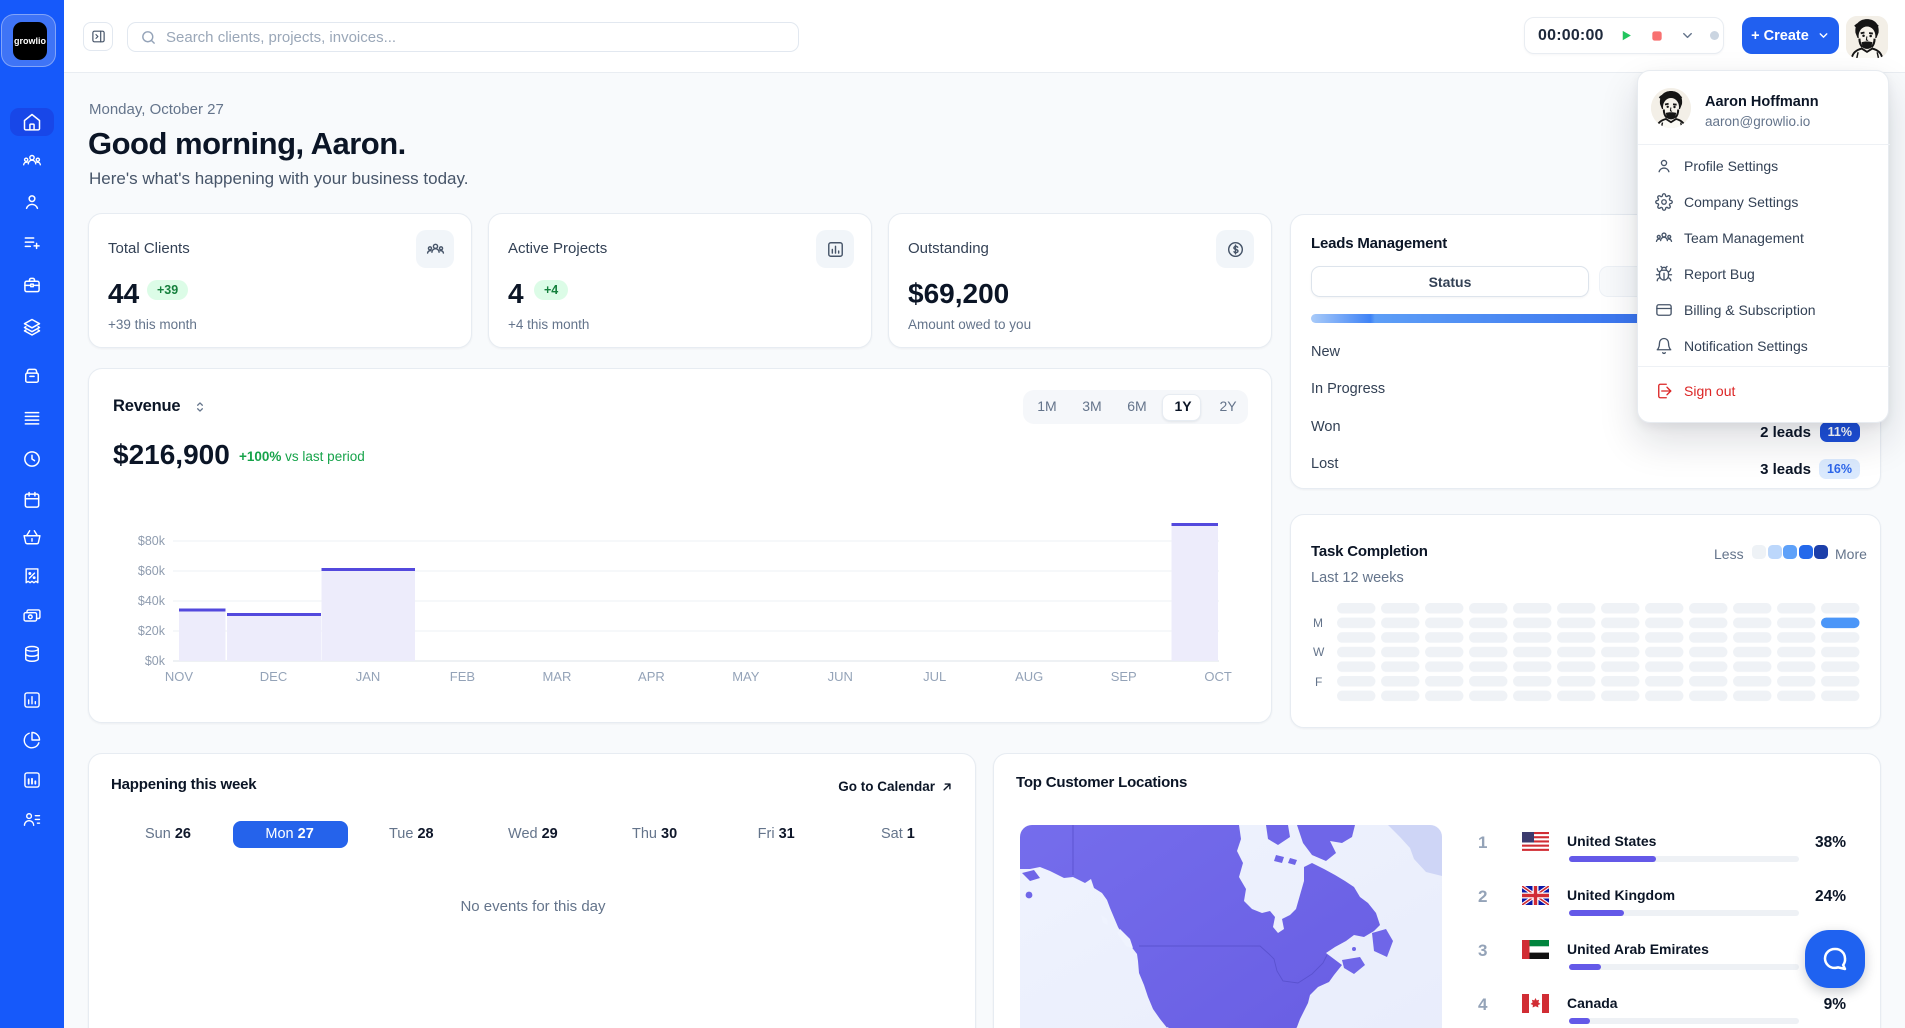 This screenshot has width=1905, height=1028. What do you see at coordinates (152, 541) in the screenshot?
I see `svg-text: $80k` at bounding box center [152, 541].